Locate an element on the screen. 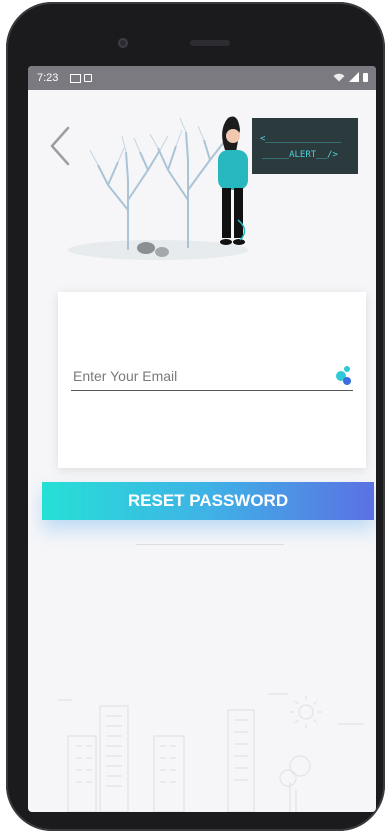 The height and width of the screenshot is (835, 391). wifi-icon is located at coordinates (339, 77).